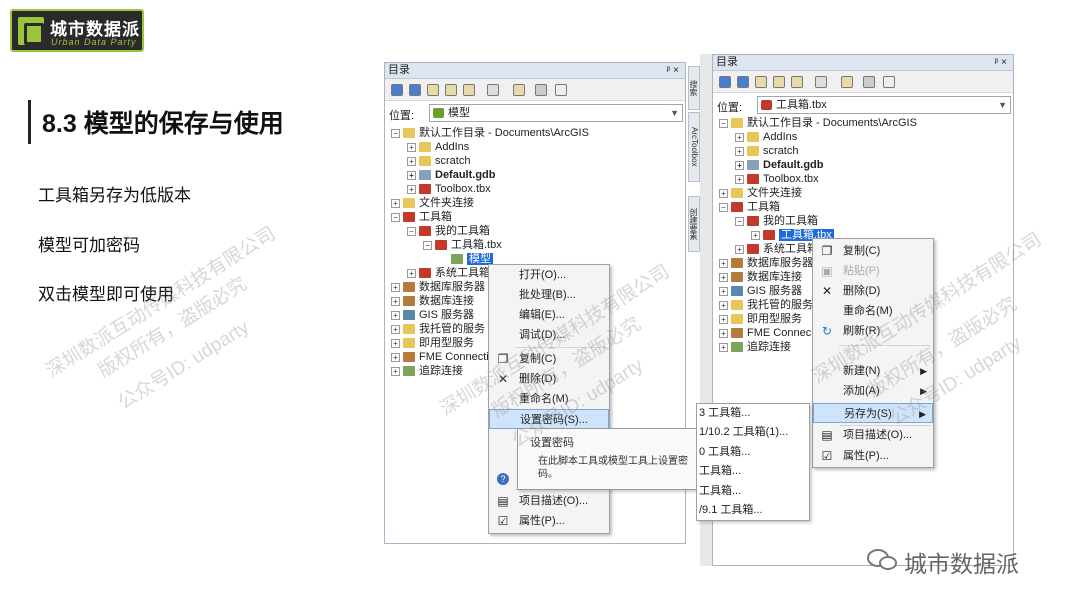  What do you see at coordinates (884, 105) in the screenshot?
I see `right-location-field: 工具箱.tbx ▼` at bounding box center [884, 105].